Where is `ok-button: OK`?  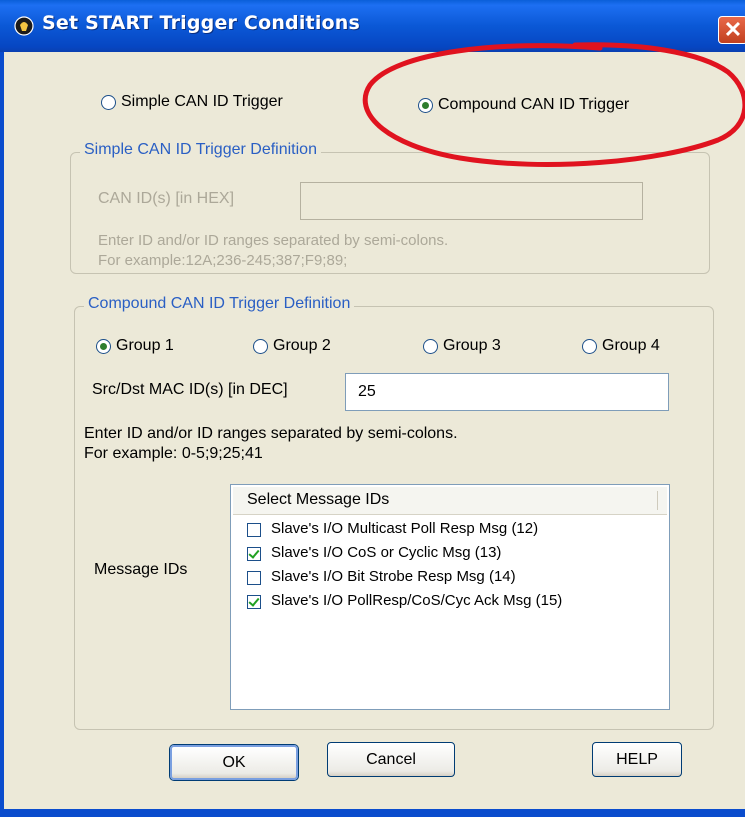
ok-button: OK is located at coordinates (234, 762).